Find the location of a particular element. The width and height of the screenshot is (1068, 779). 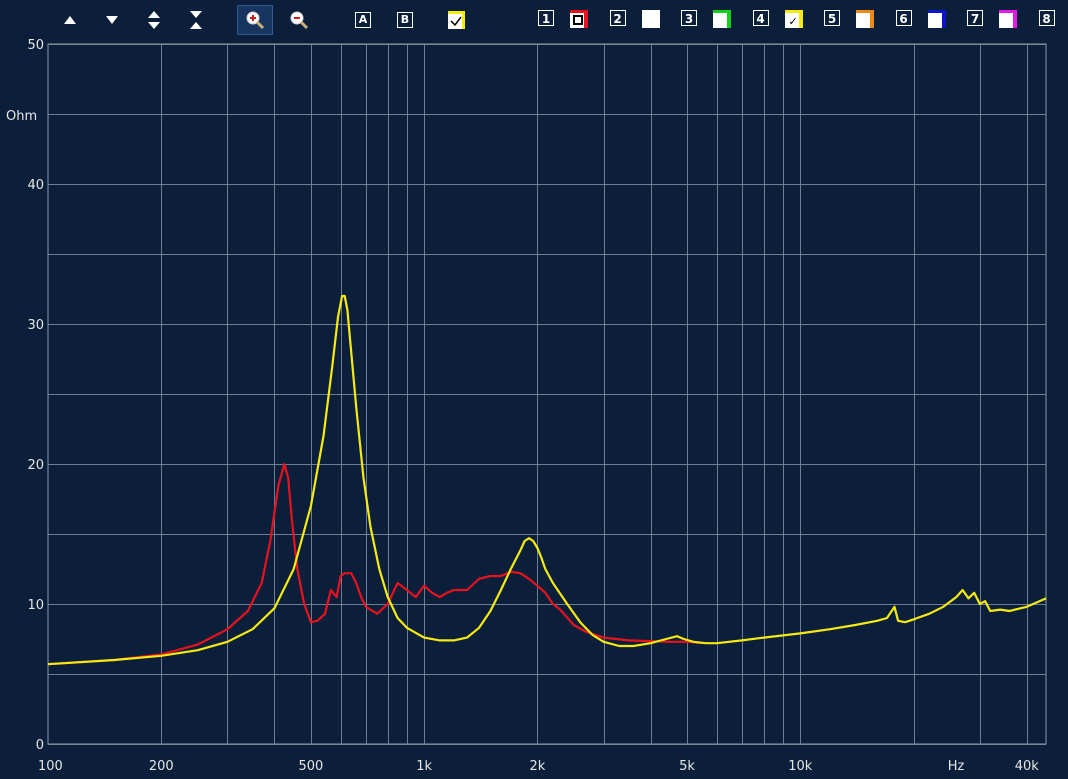

y-axis-label: Ohm is located at coordinates (21, 116).